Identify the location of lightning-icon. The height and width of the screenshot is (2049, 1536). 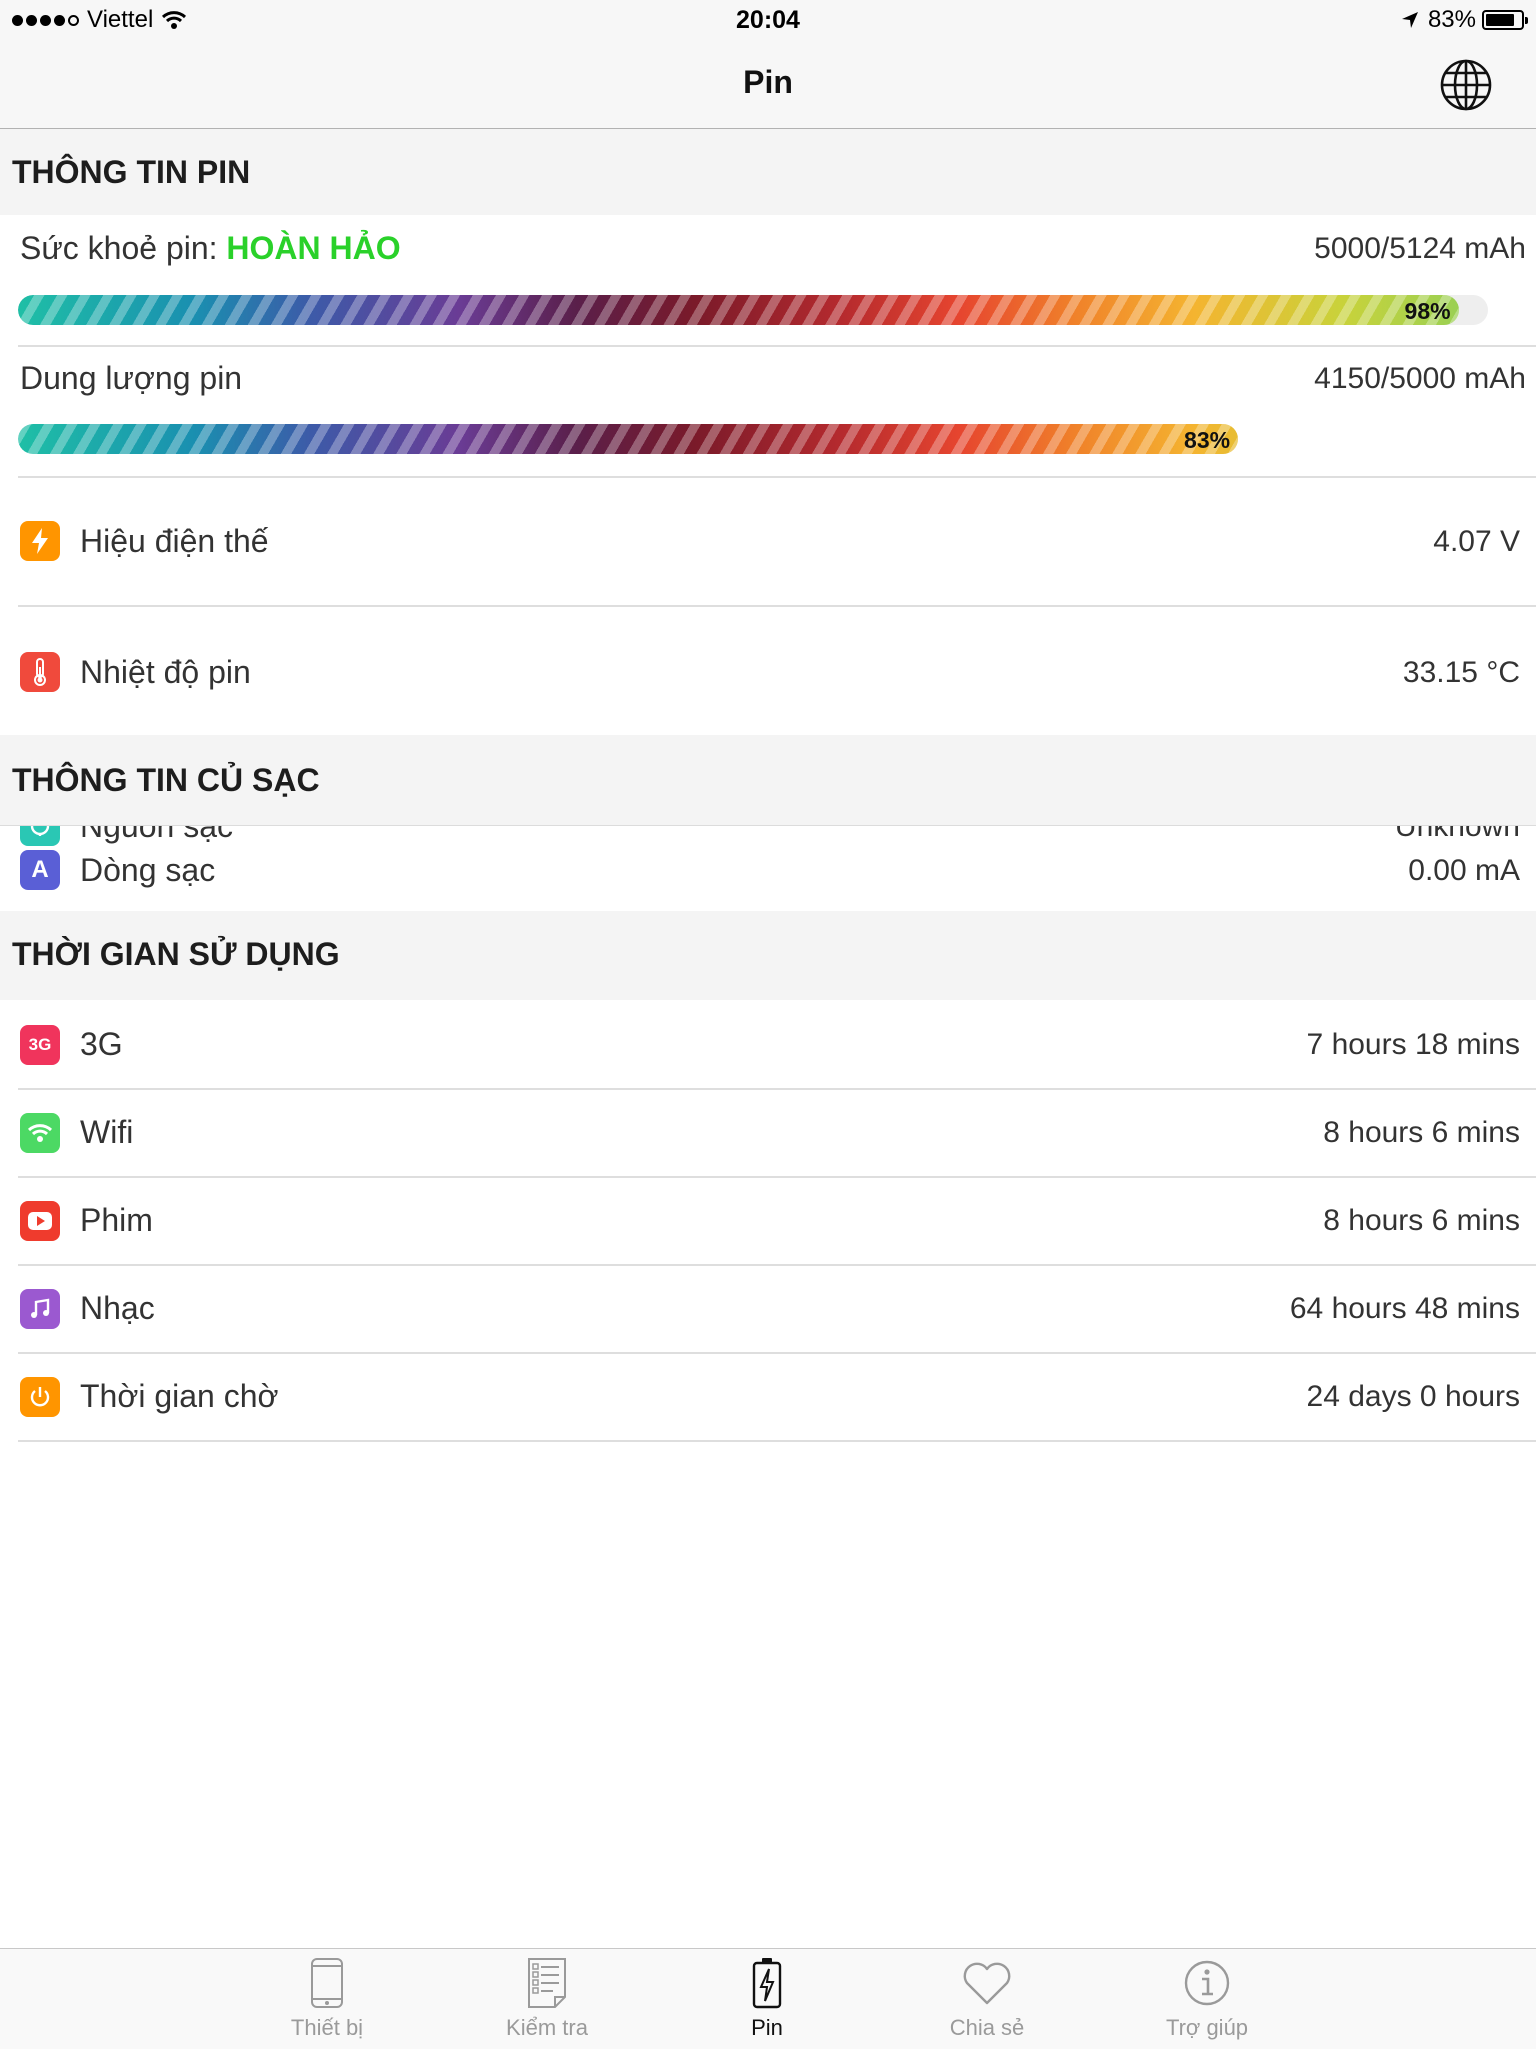
(40, 541).